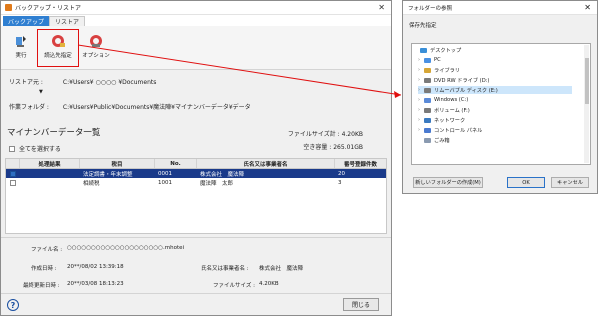  I want to click on execute-button: 実行, so click(21, 49).